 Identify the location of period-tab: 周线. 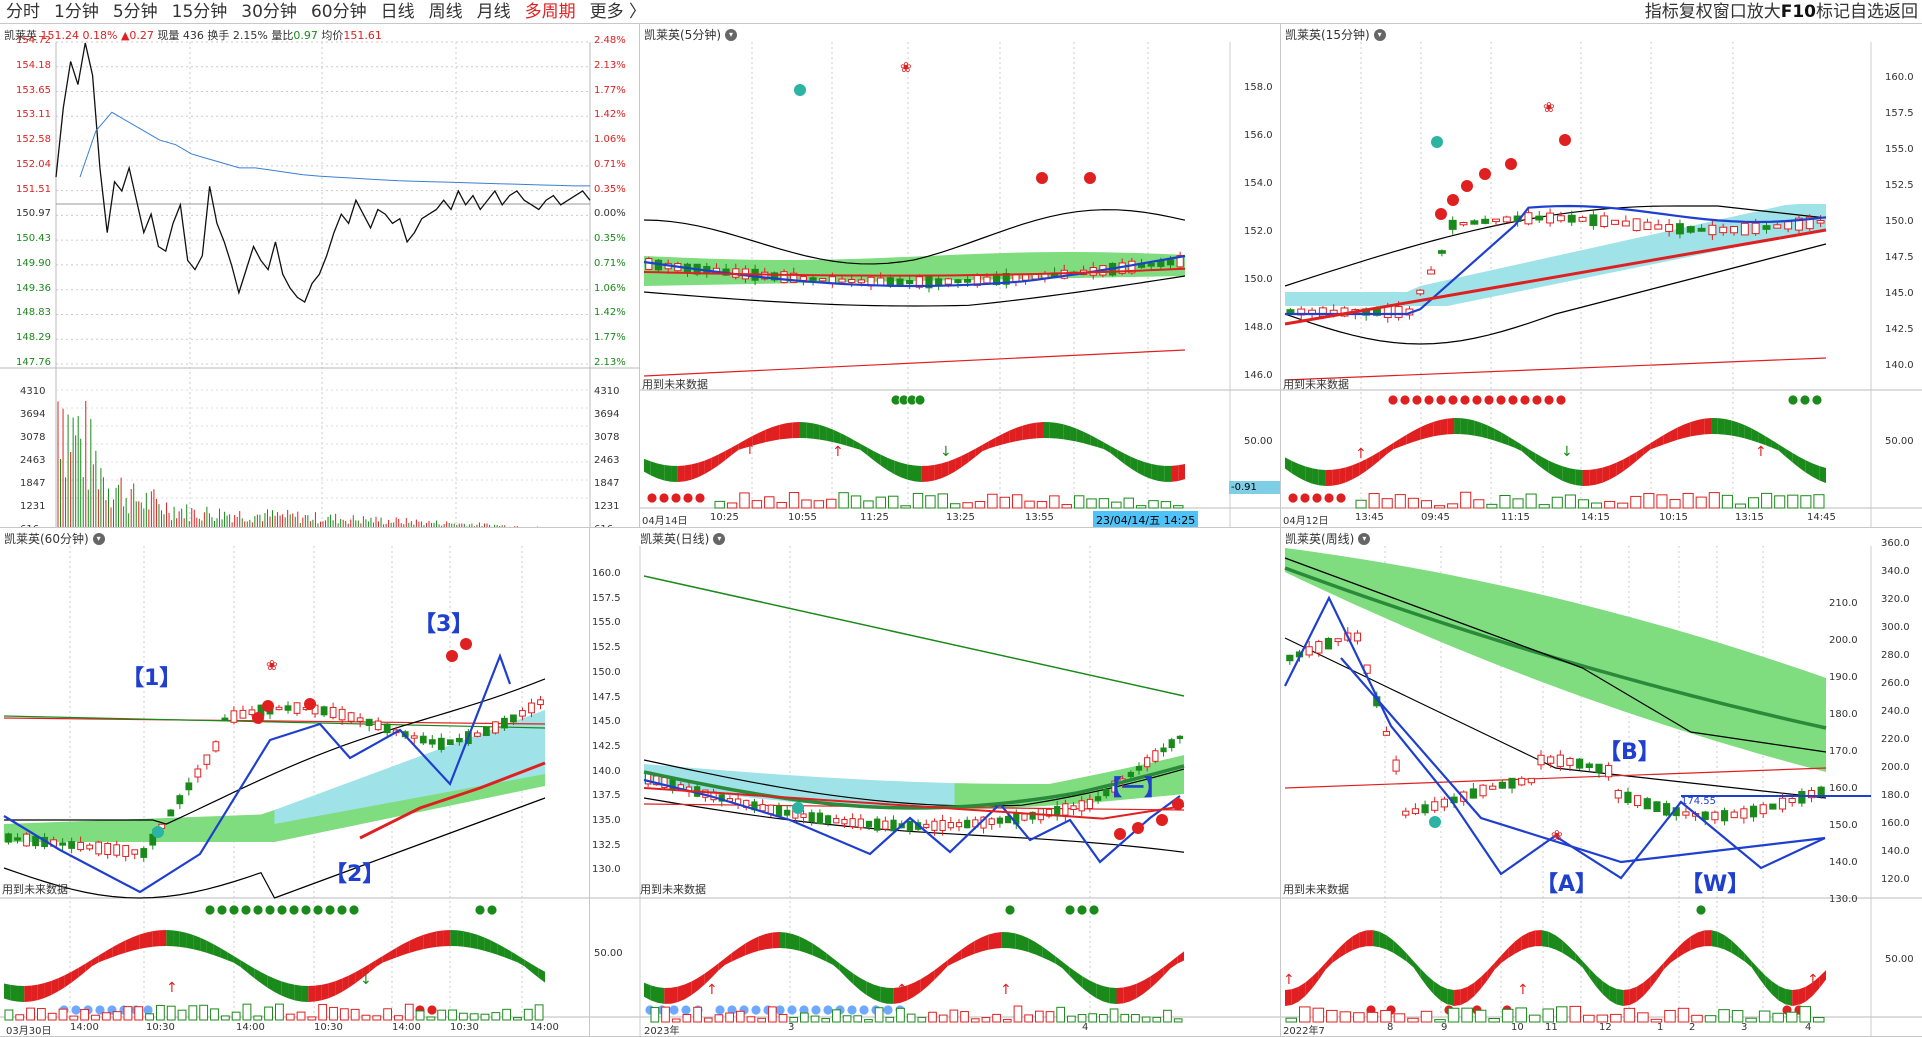
(446, 12).